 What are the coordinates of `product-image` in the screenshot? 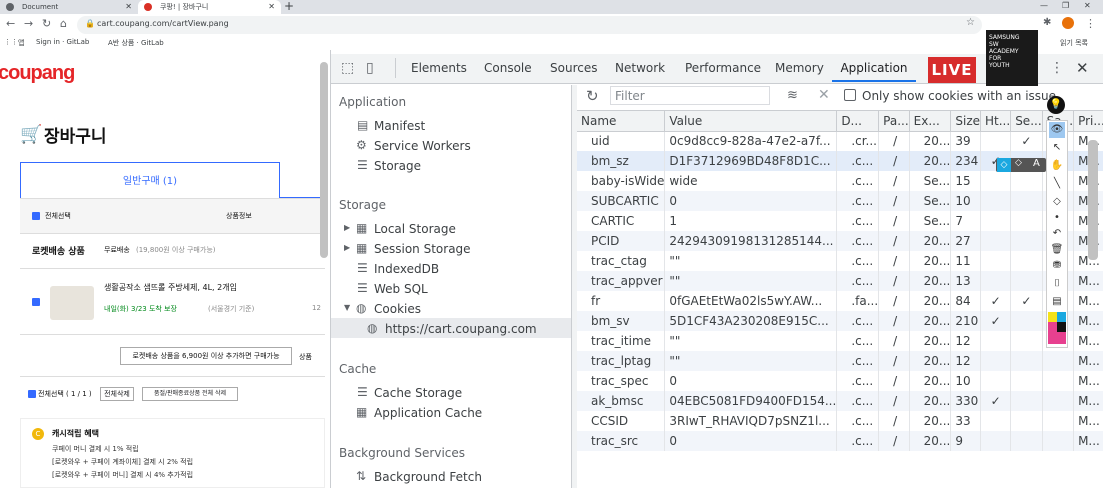 It's located at (72, 303).